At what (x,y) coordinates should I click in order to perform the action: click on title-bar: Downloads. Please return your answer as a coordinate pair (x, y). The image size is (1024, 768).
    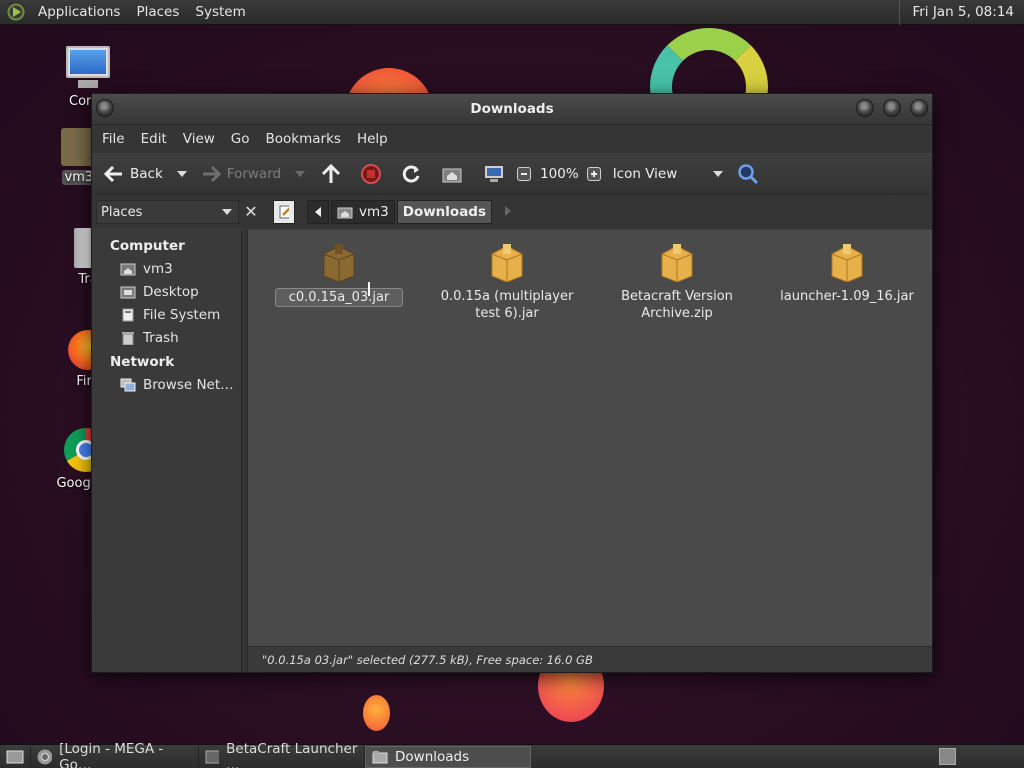
    Looking at the image, I should click on (512, 109).